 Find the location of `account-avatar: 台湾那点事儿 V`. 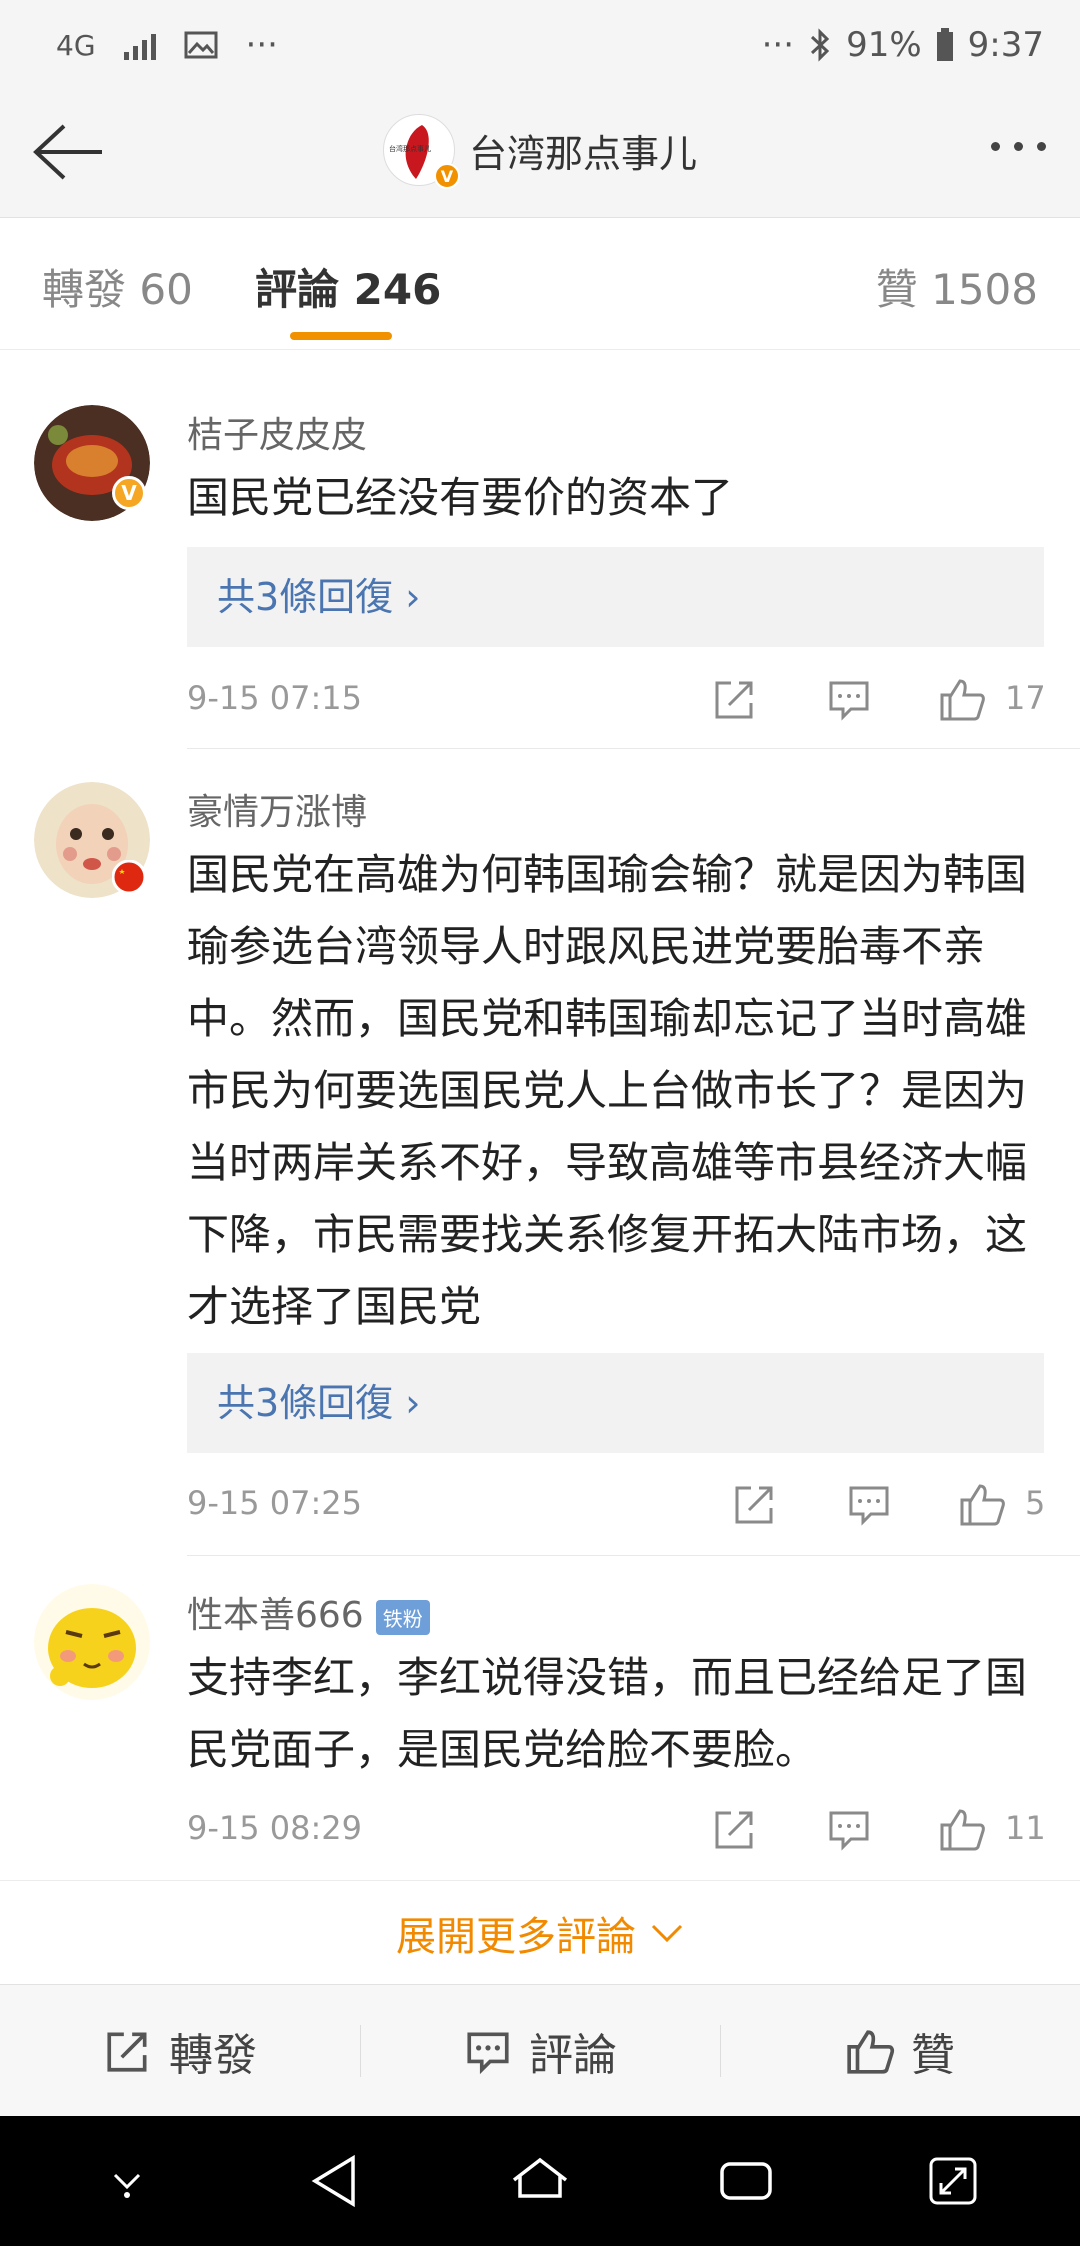

account-avatar: 台湾那点事儿 V is located at coordinates (421, 151).